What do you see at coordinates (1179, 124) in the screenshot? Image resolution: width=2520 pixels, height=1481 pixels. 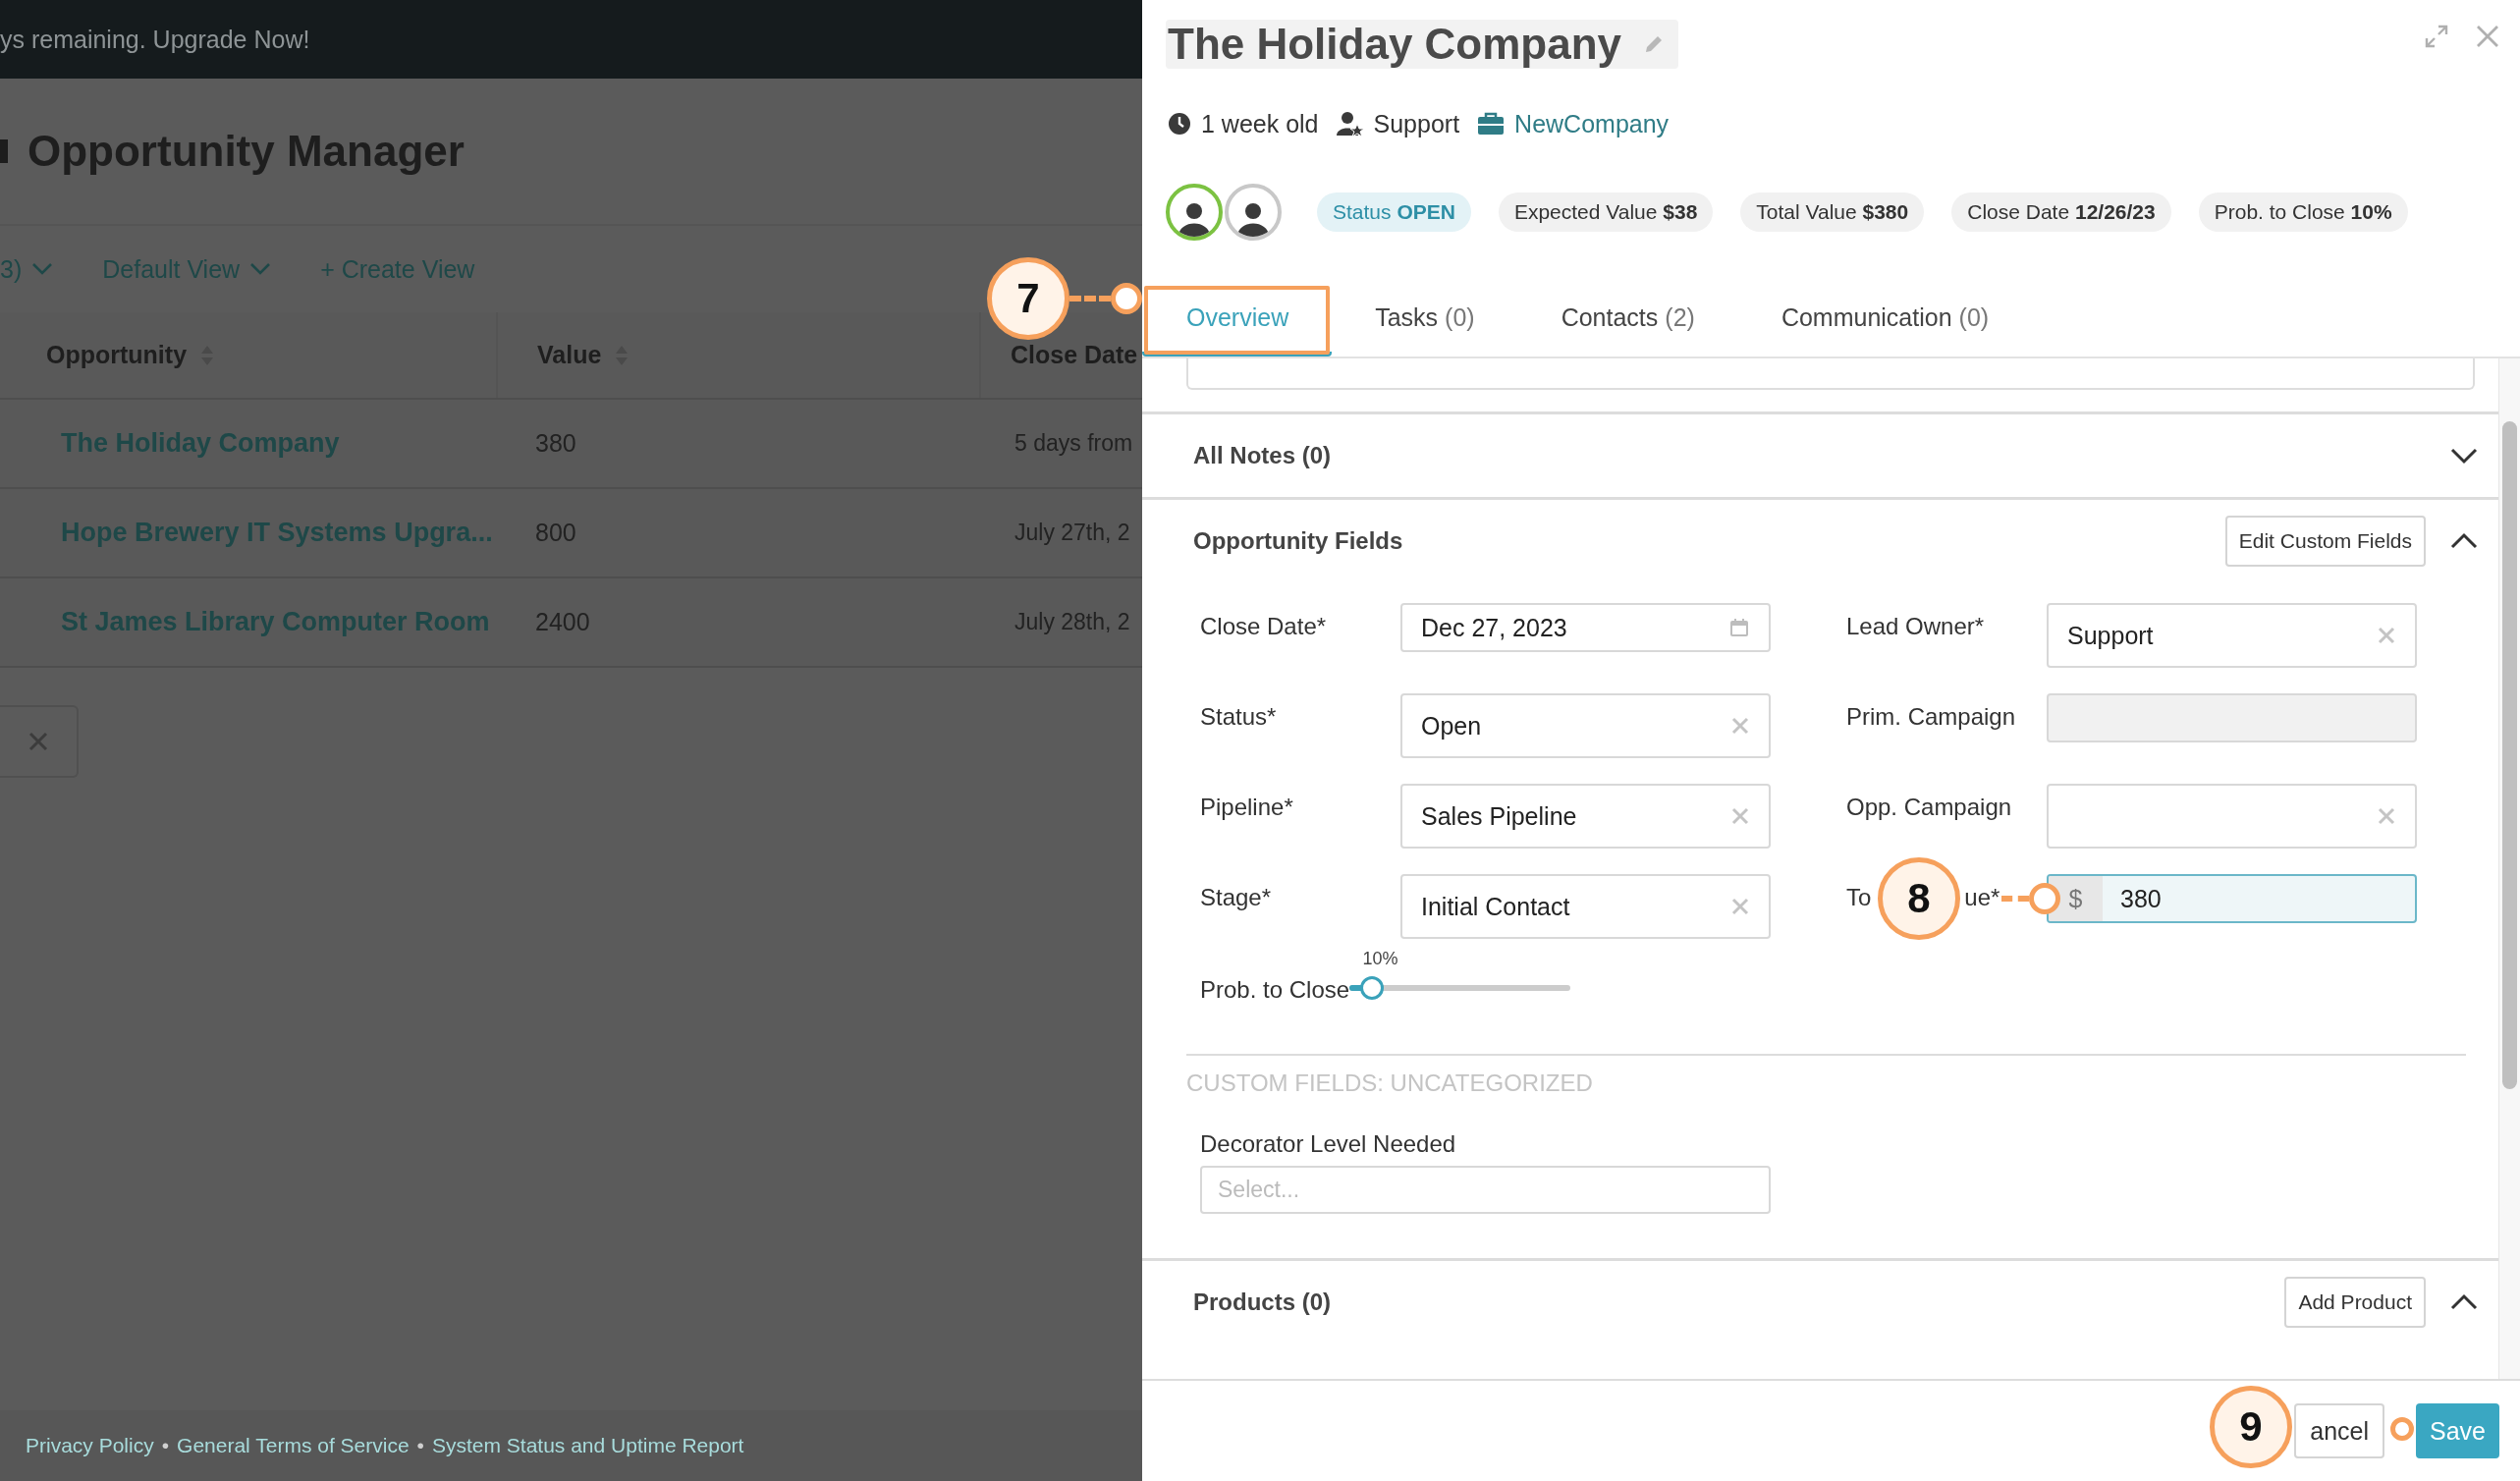 I see `clock-icon` at bounding box center [1179, 124].